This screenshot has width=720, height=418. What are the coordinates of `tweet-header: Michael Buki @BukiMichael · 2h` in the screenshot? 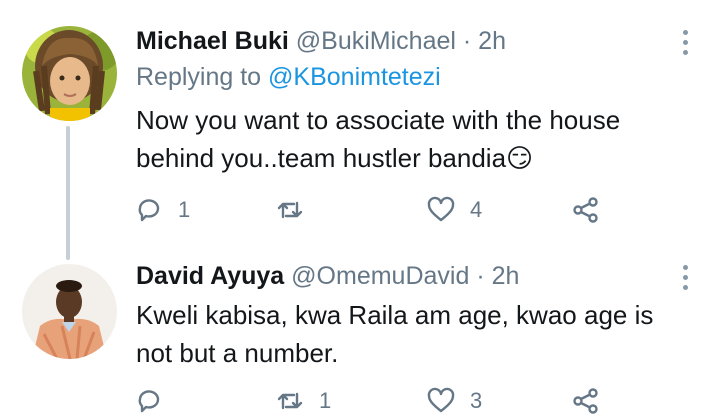 It's located at (321, 41).